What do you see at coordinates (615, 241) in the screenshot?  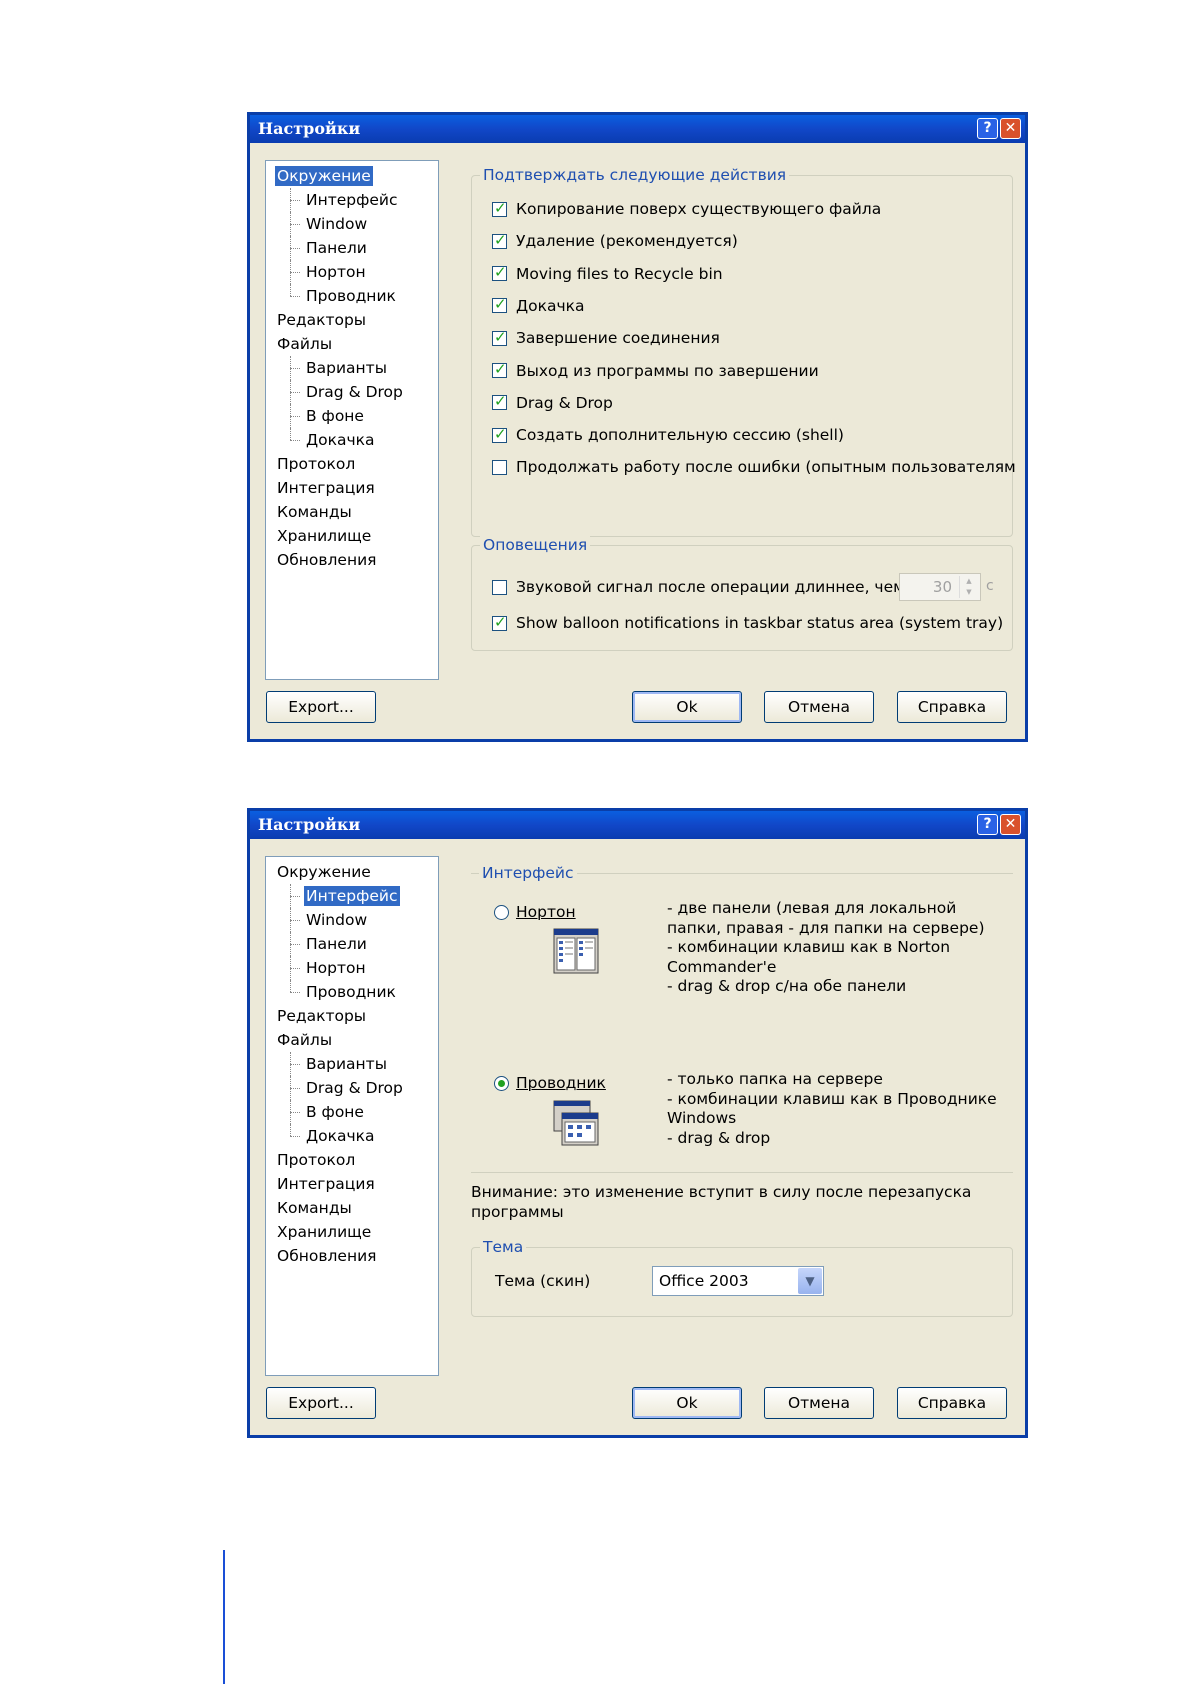 I see `confirm-option-row: Удаление (рекомендуется)` at bounding box center [615, 241].